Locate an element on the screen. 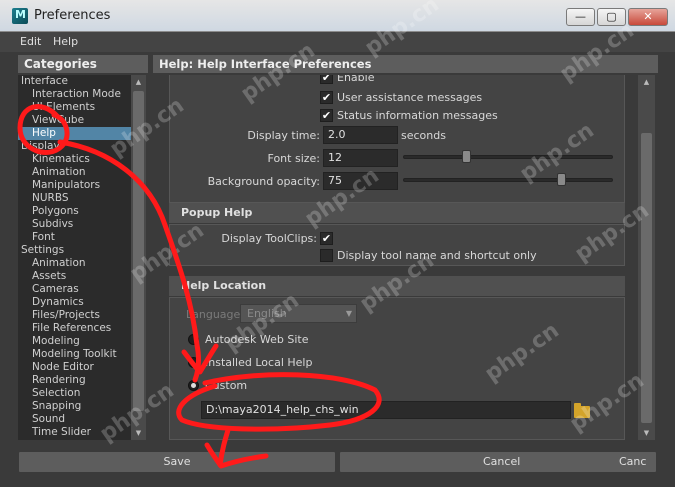 The height and width of the screenshot is (487, 675). status-info-checkbox: ✔ is located at coordinates (326, 115).